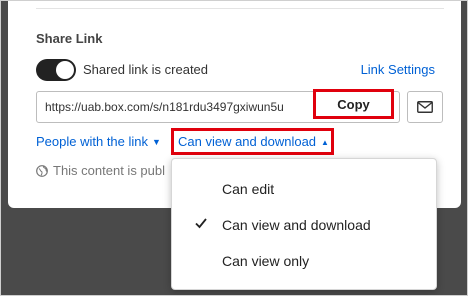  What do you see at coordinates (65, 70) in the screenshot?
I see `toggle-knob` at bounding box center [65, 70].